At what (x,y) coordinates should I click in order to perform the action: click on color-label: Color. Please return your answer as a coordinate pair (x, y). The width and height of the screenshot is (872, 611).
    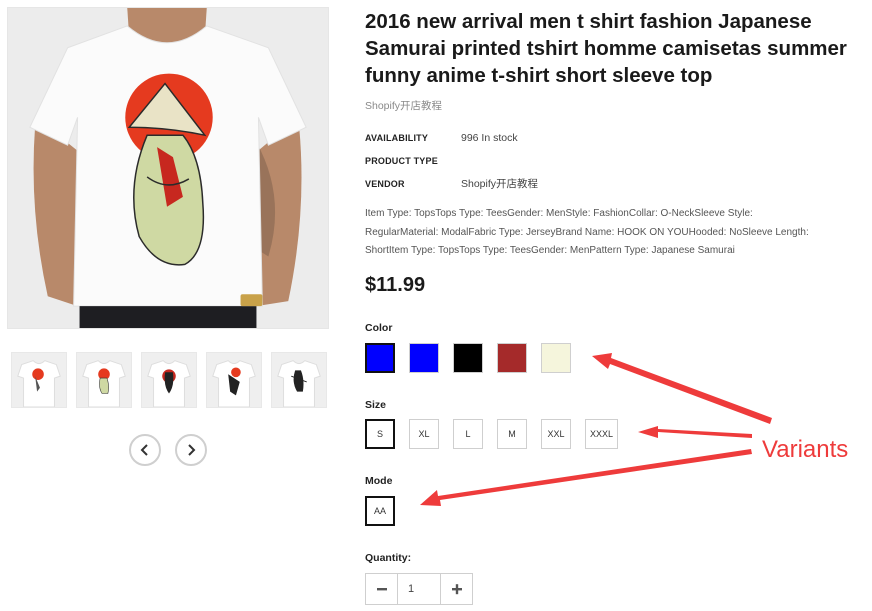
    Looking at the image, I should click on (379, 328).